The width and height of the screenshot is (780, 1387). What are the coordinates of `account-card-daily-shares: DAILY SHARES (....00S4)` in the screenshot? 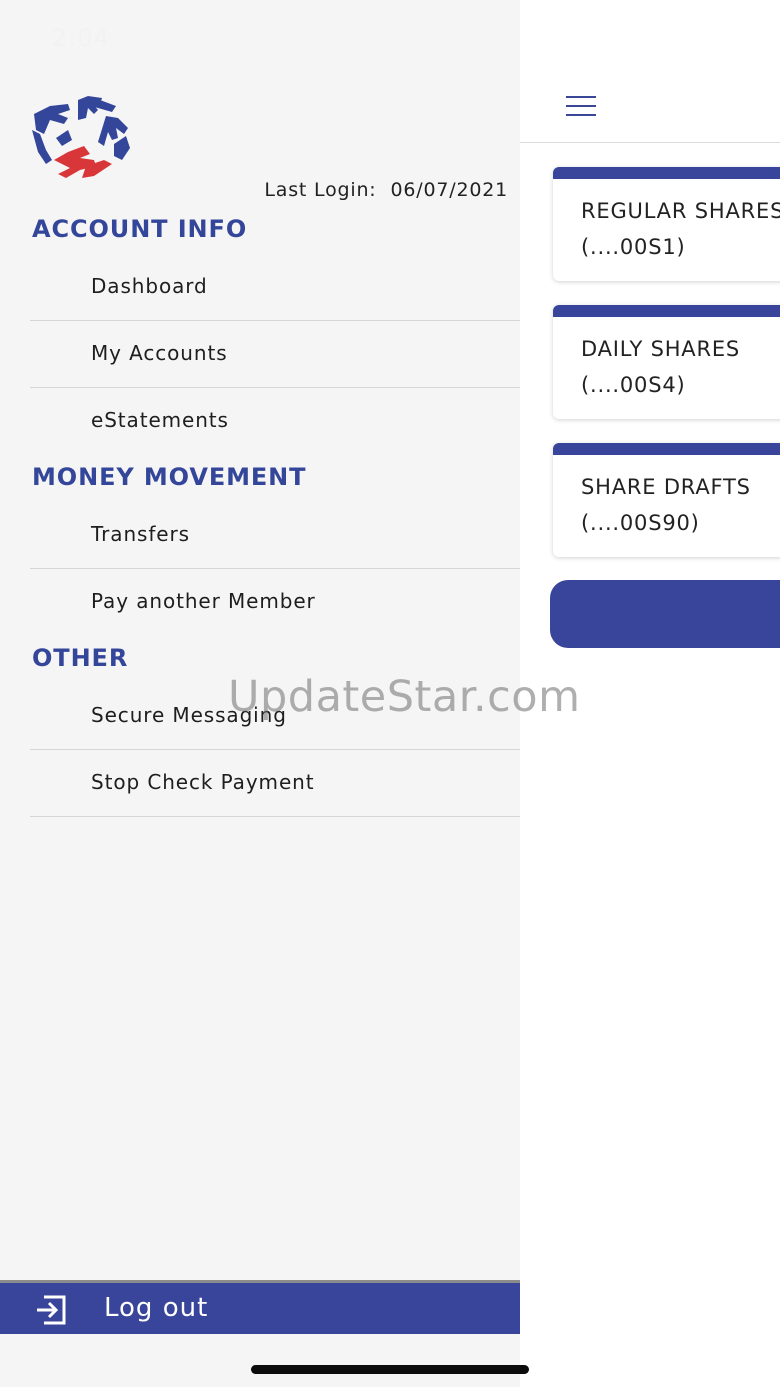 It's located at (666, 362).